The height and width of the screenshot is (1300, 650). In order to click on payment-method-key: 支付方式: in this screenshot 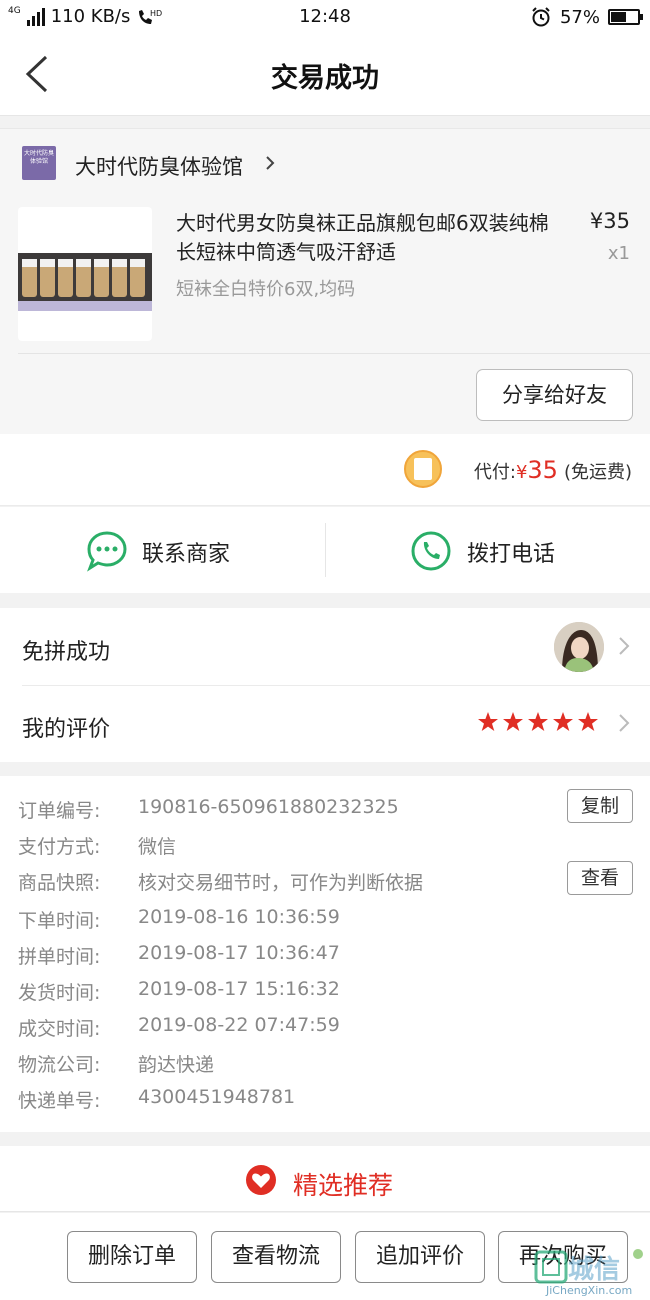, I will do `click(59, 847)`.